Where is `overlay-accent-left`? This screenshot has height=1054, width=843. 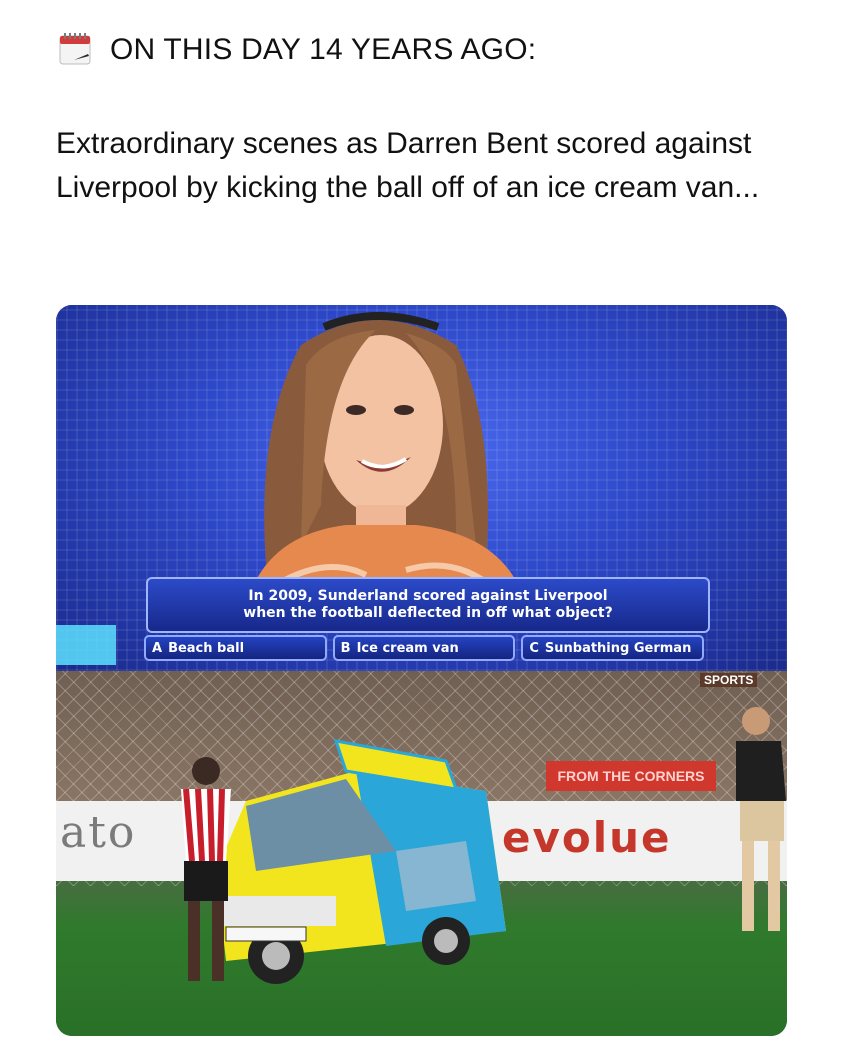
overlay-accent-left is located at coordinates (86, 645).